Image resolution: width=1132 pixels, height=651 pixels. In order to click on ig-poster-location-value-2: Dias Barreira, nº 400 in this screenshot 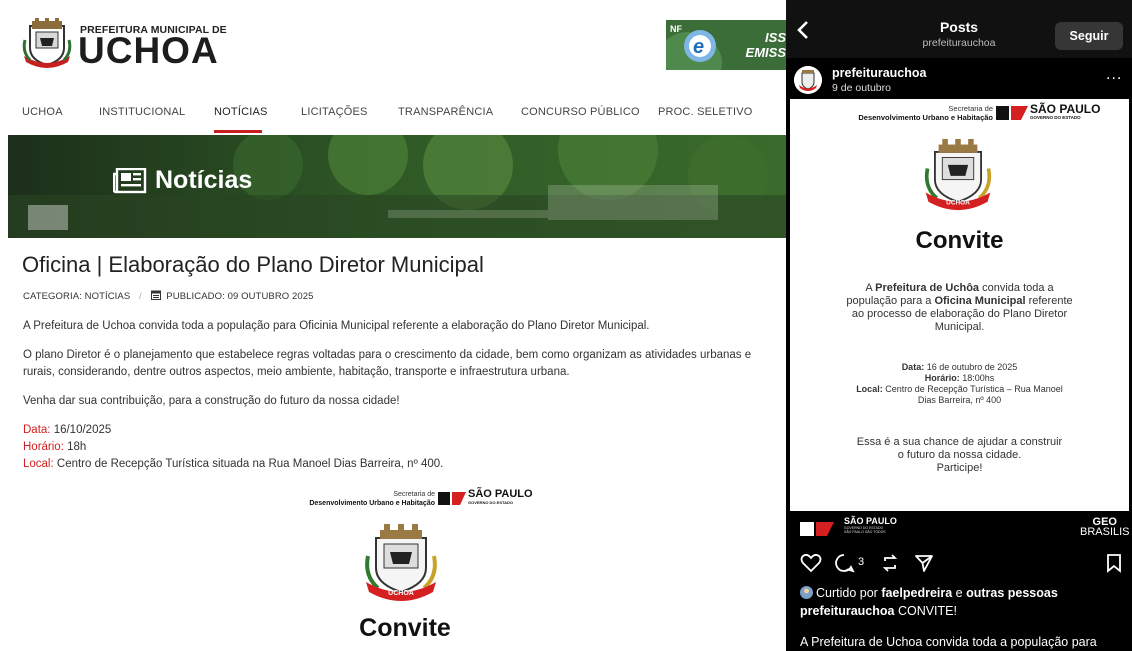, I will do `click(959, 400)`.